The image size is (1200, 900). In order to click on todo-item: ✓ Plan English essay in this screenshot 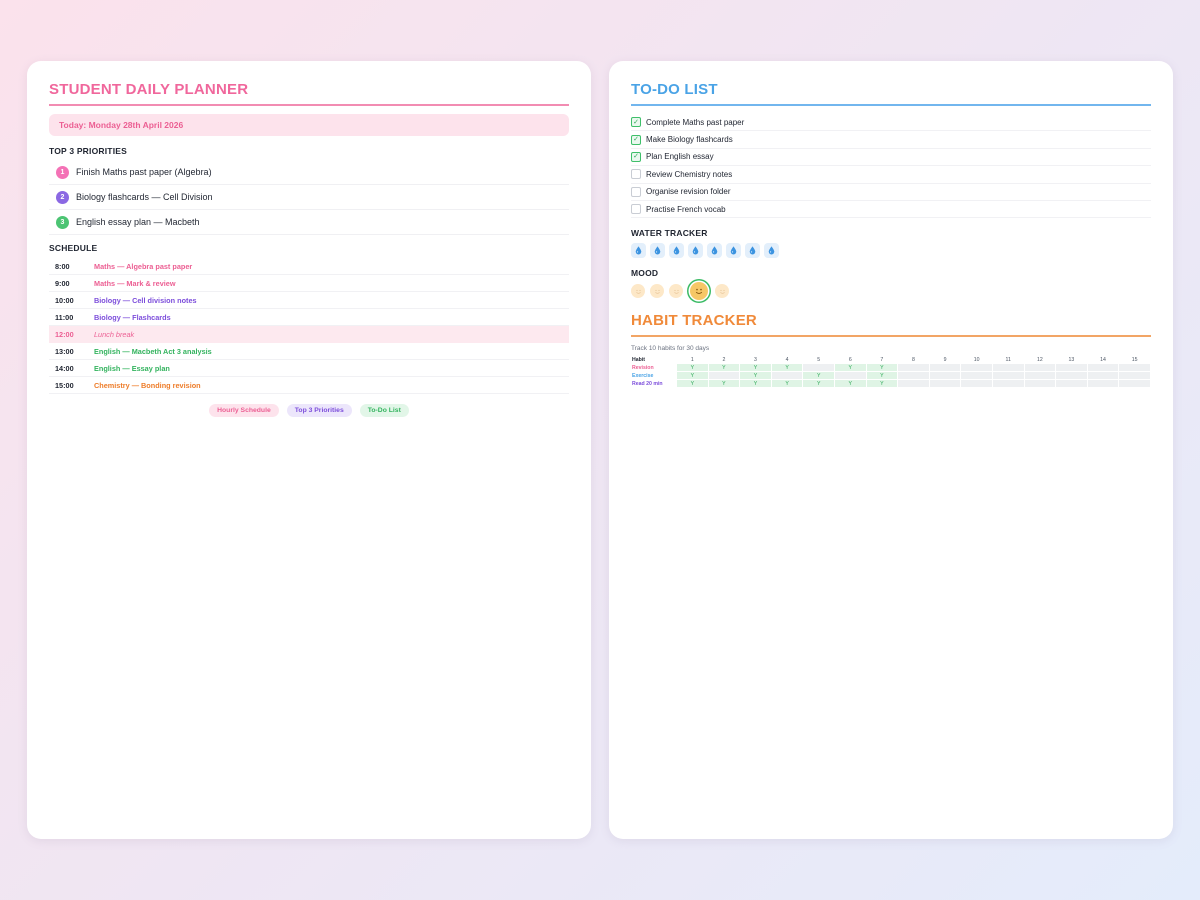, I will do `click(891, 158)`.